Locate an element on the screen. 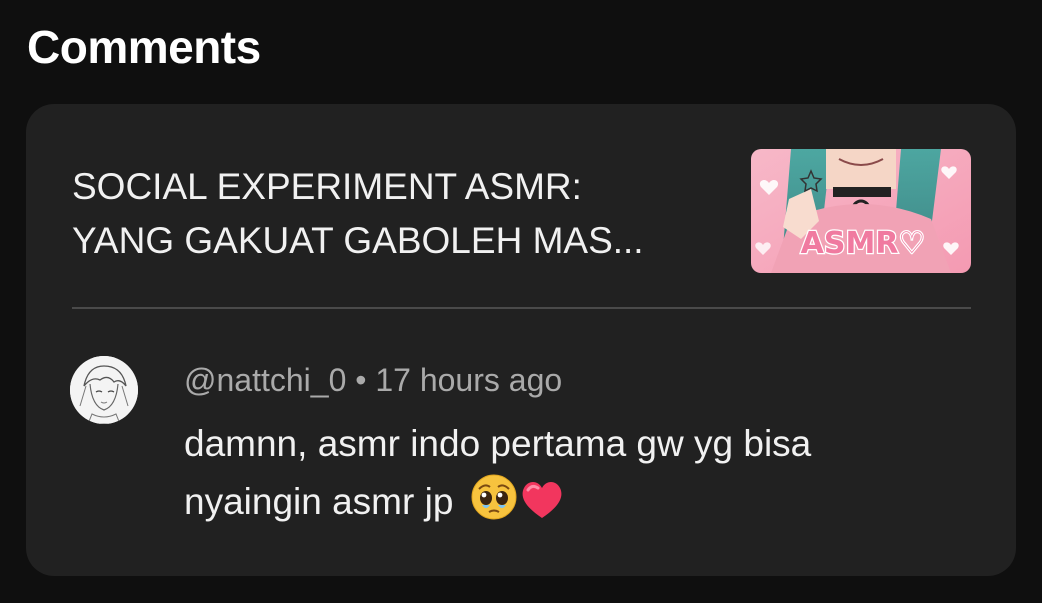 The width and height of the screenshot is (1042, 603). pleading-face-emoji is located at coordinates (494, 497).